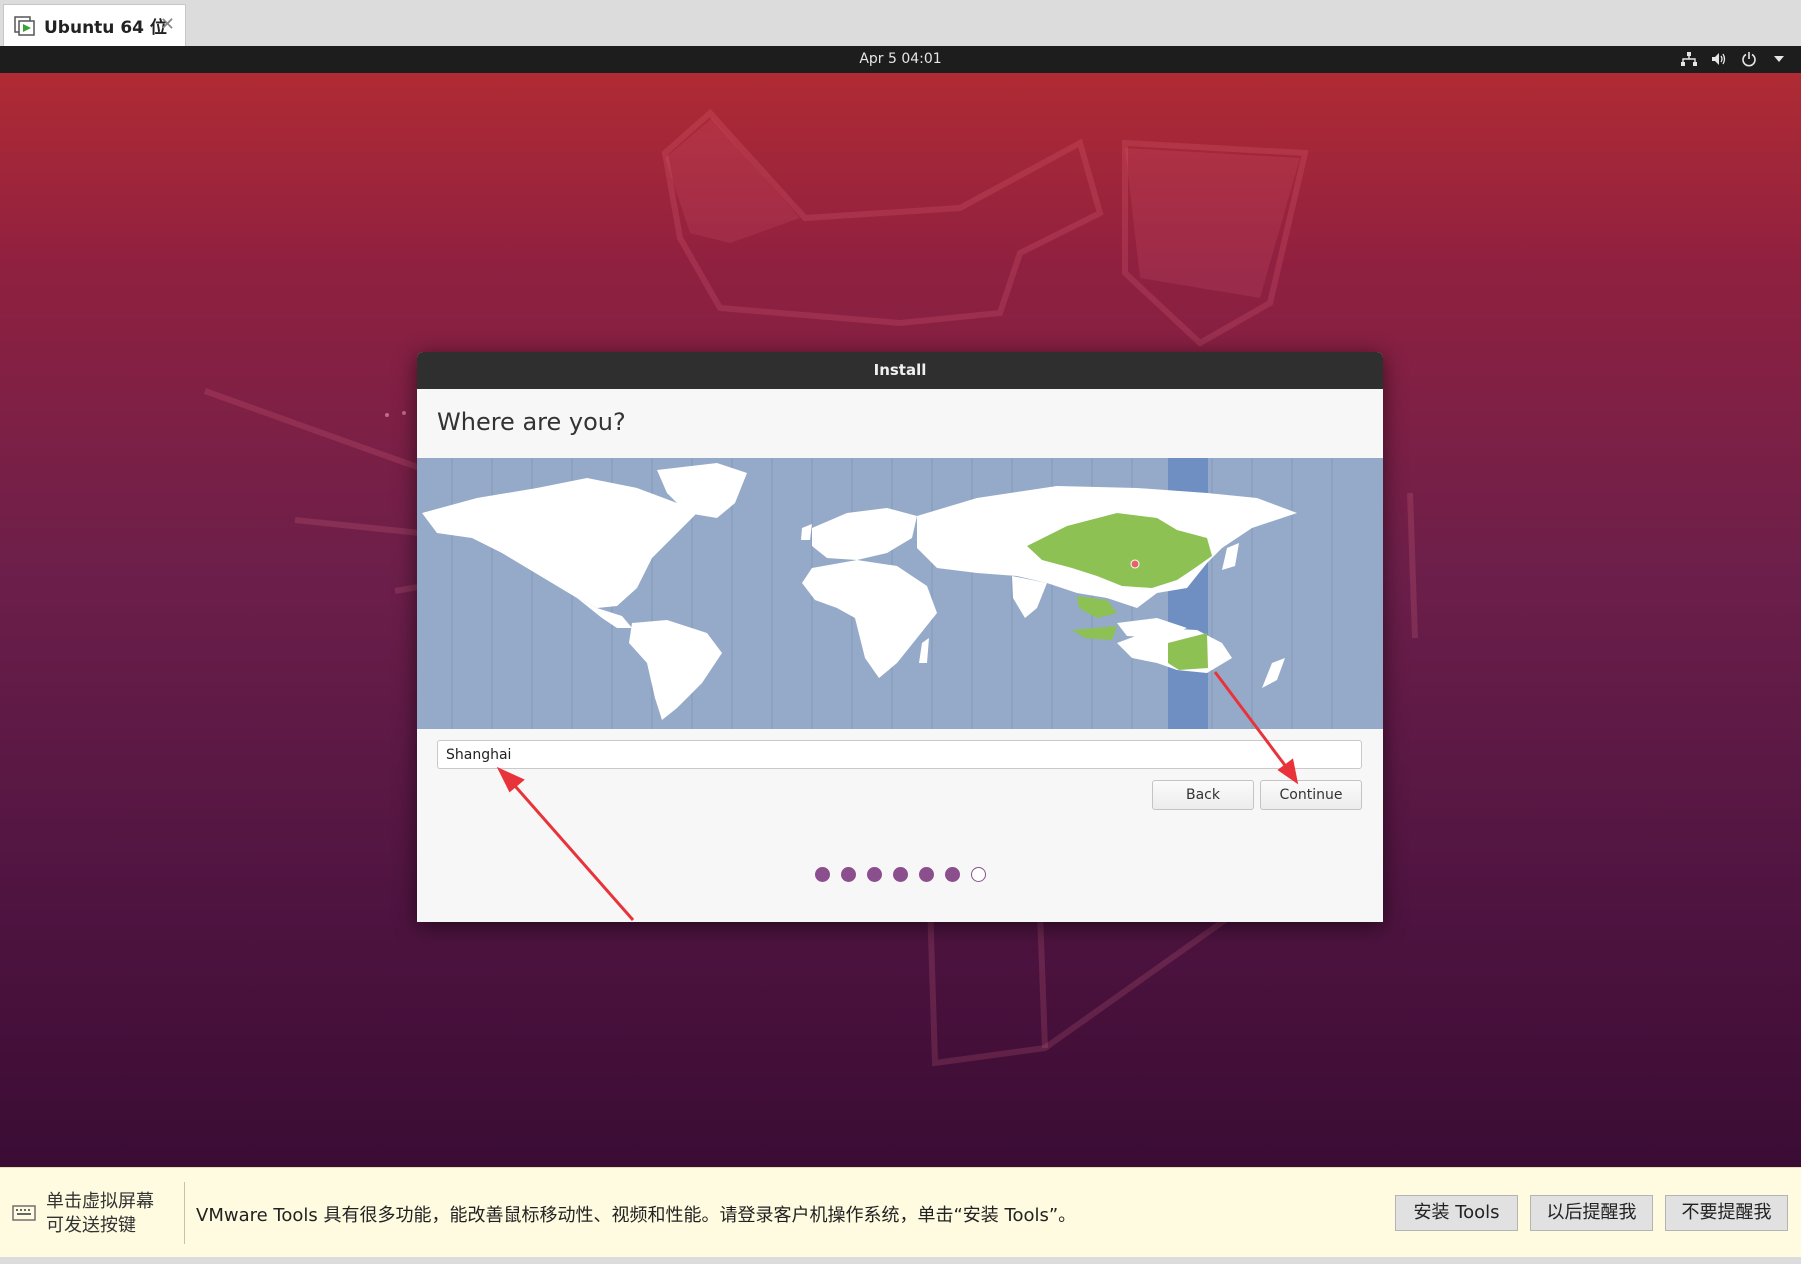 This screenshot has width=1801, height=1264. What do you see at coordinates (91, 1225) in the screenshot?
I see `hint-line-2: 可发送按键` at bounding box center [91, 1225].